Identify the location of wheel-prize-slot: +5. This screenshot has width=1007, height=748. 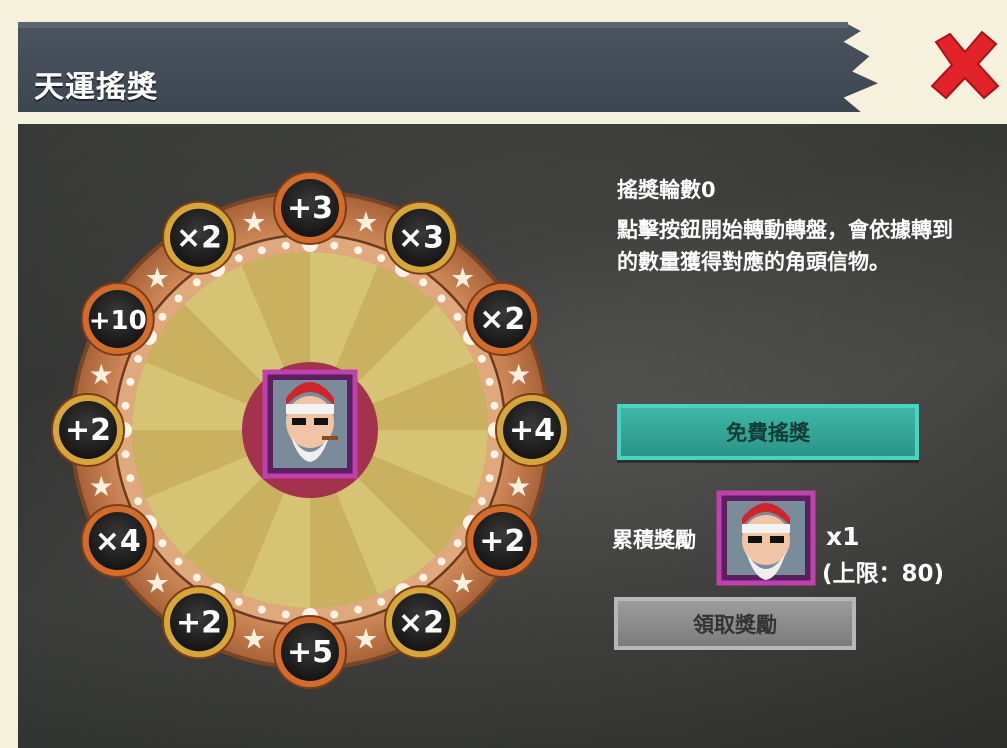
(310, 652).